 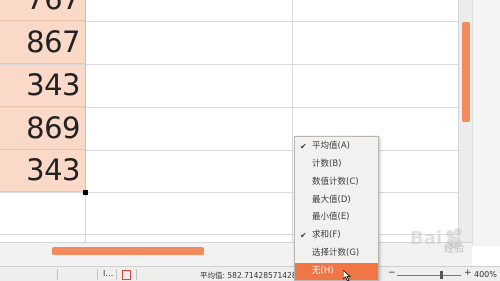 What do you see at coordinates (347, 275) in the screenshot?
I see `mouse-cursor-icon` at bounding box center [347, 275].